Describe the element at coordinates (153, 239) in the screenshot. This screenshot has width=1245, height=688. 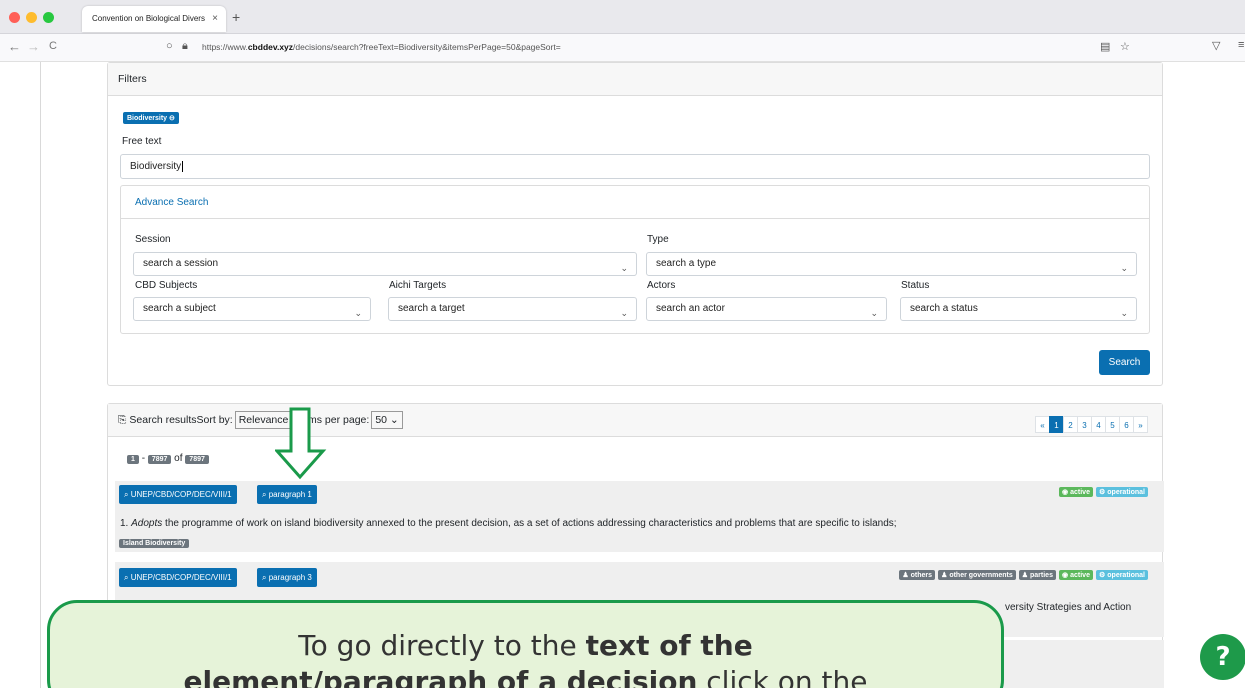
I see `session-label: Session` at that location.